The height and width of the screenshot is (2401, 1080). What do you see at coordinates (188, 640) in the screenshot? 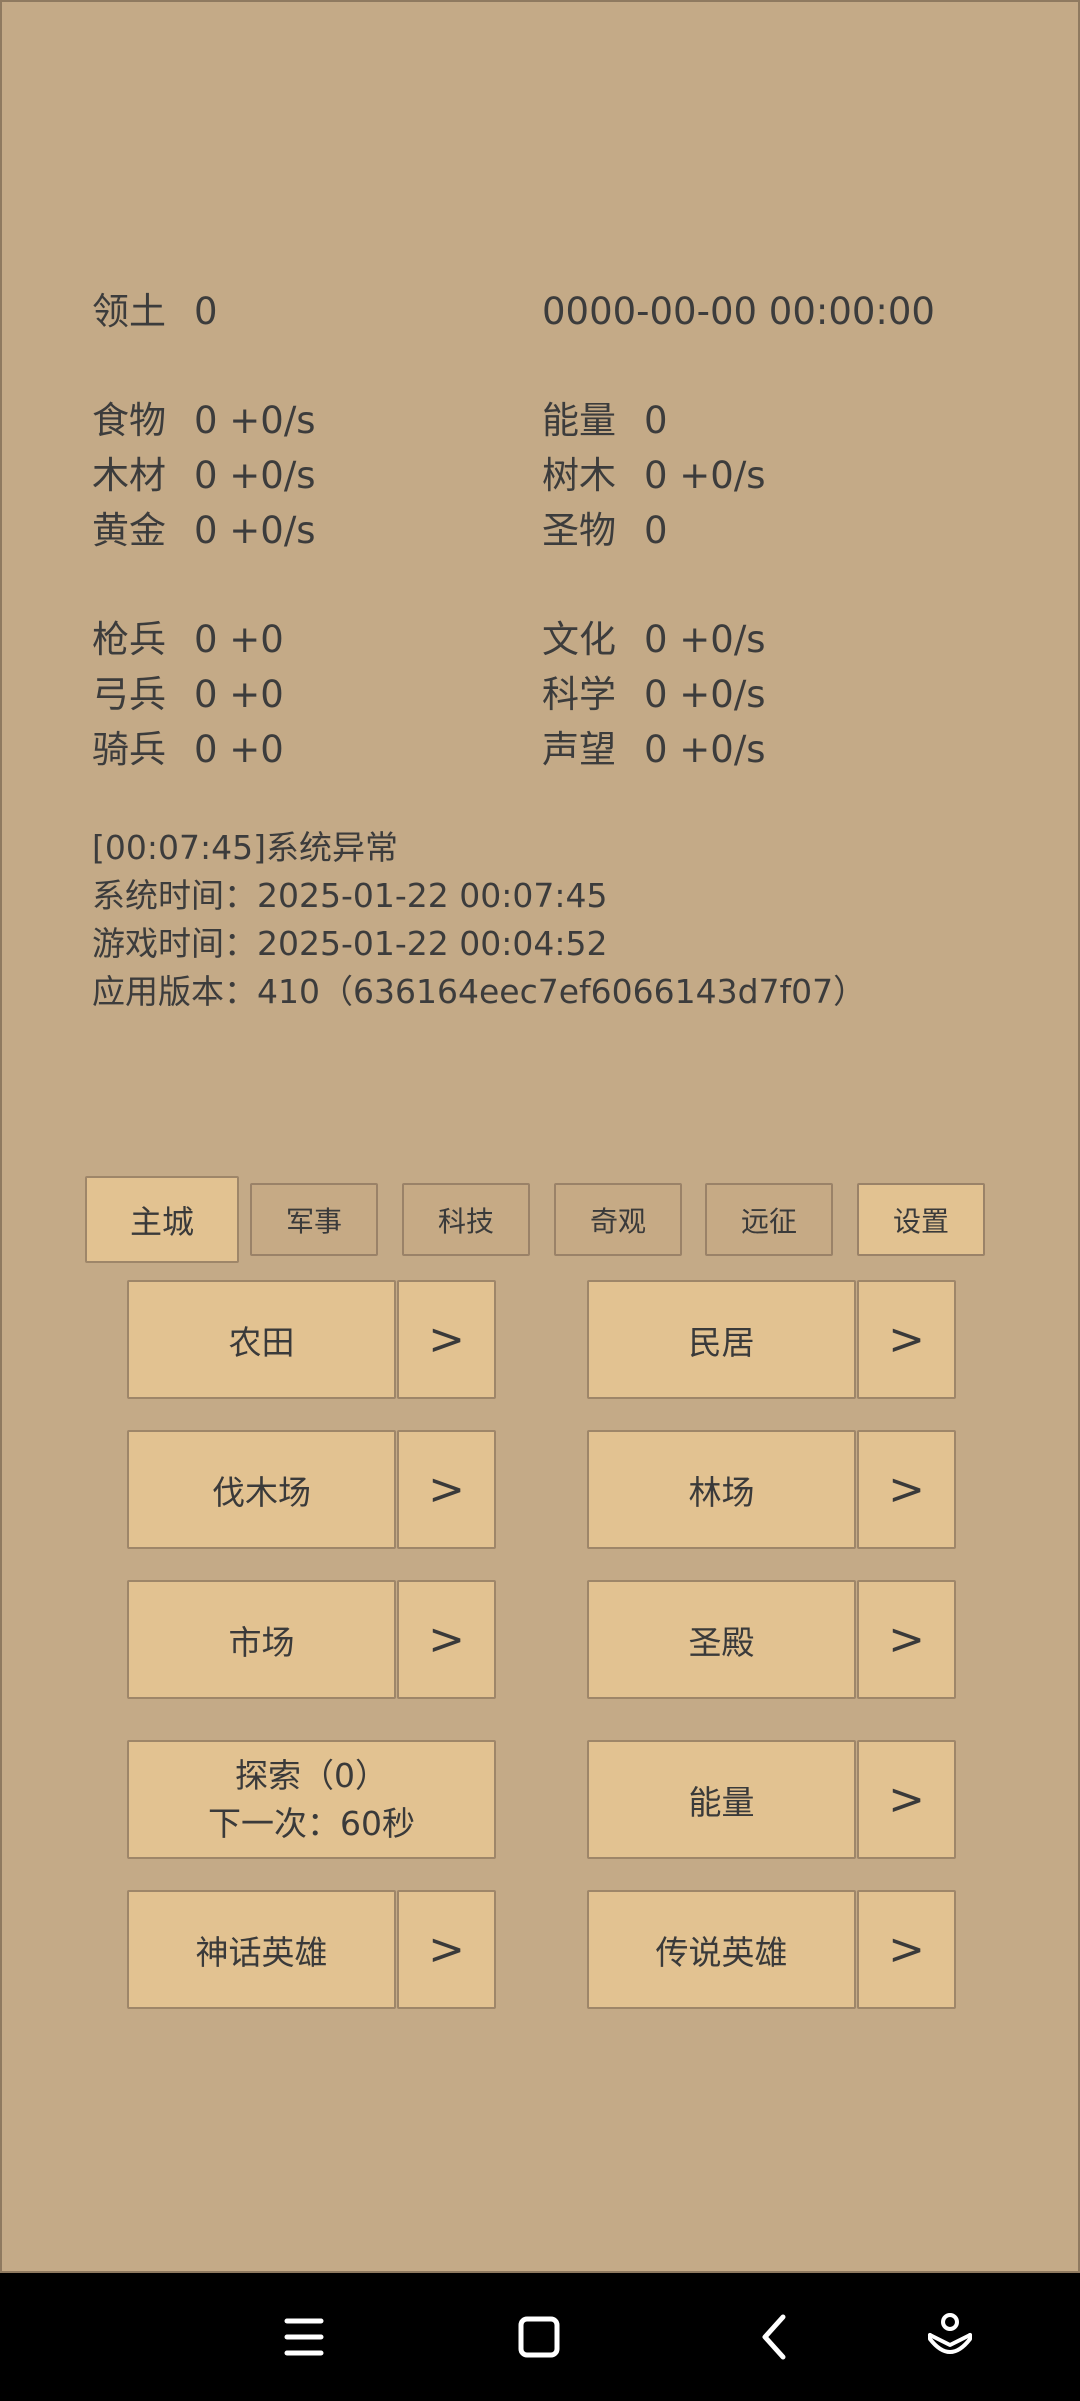
I see `spearman-stat: 枪兵 0 +0` at bounding box center [188, 640].